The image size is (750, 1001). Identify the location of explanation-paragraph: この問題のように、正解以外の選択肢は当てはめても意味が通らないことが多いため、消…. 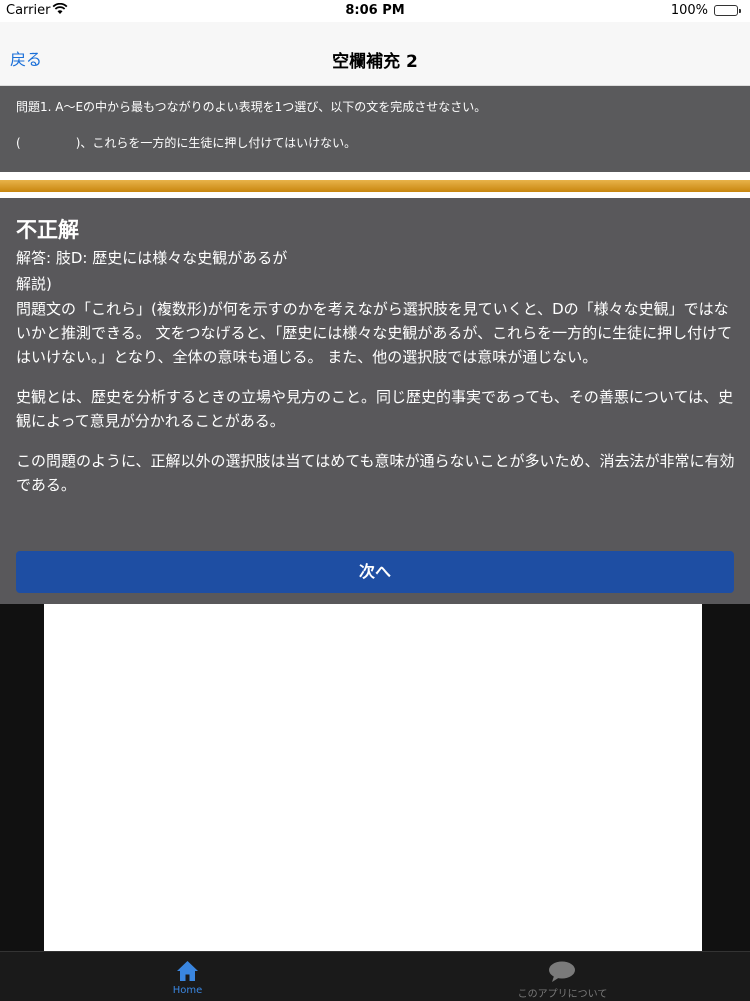
(375, 473).